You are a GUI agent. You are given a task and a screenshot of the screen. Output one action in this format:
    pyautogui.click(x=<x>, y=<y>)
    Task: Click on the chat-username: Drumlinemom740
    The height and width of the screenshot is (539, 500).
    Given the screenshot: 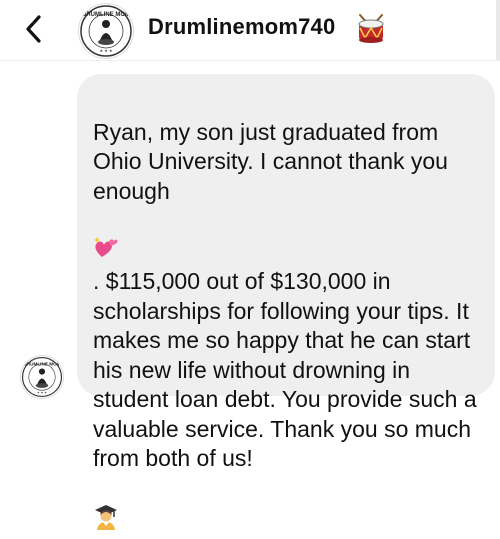 What is the action you would take?
    pyautogui.click(x=241, y=27)
    